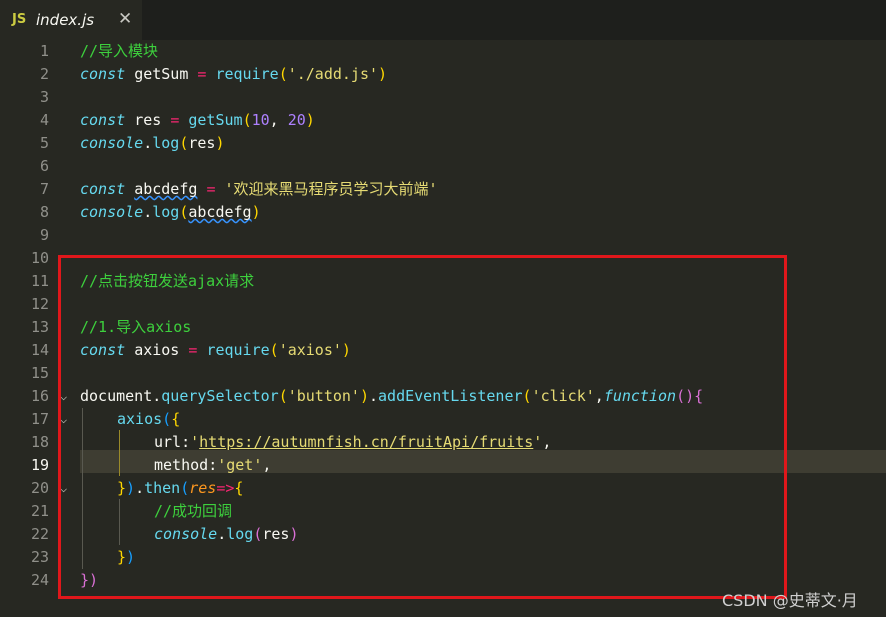  Describe the element at coordinates (39, 511) in the screenshot. I see `line-number: 21` at that location.